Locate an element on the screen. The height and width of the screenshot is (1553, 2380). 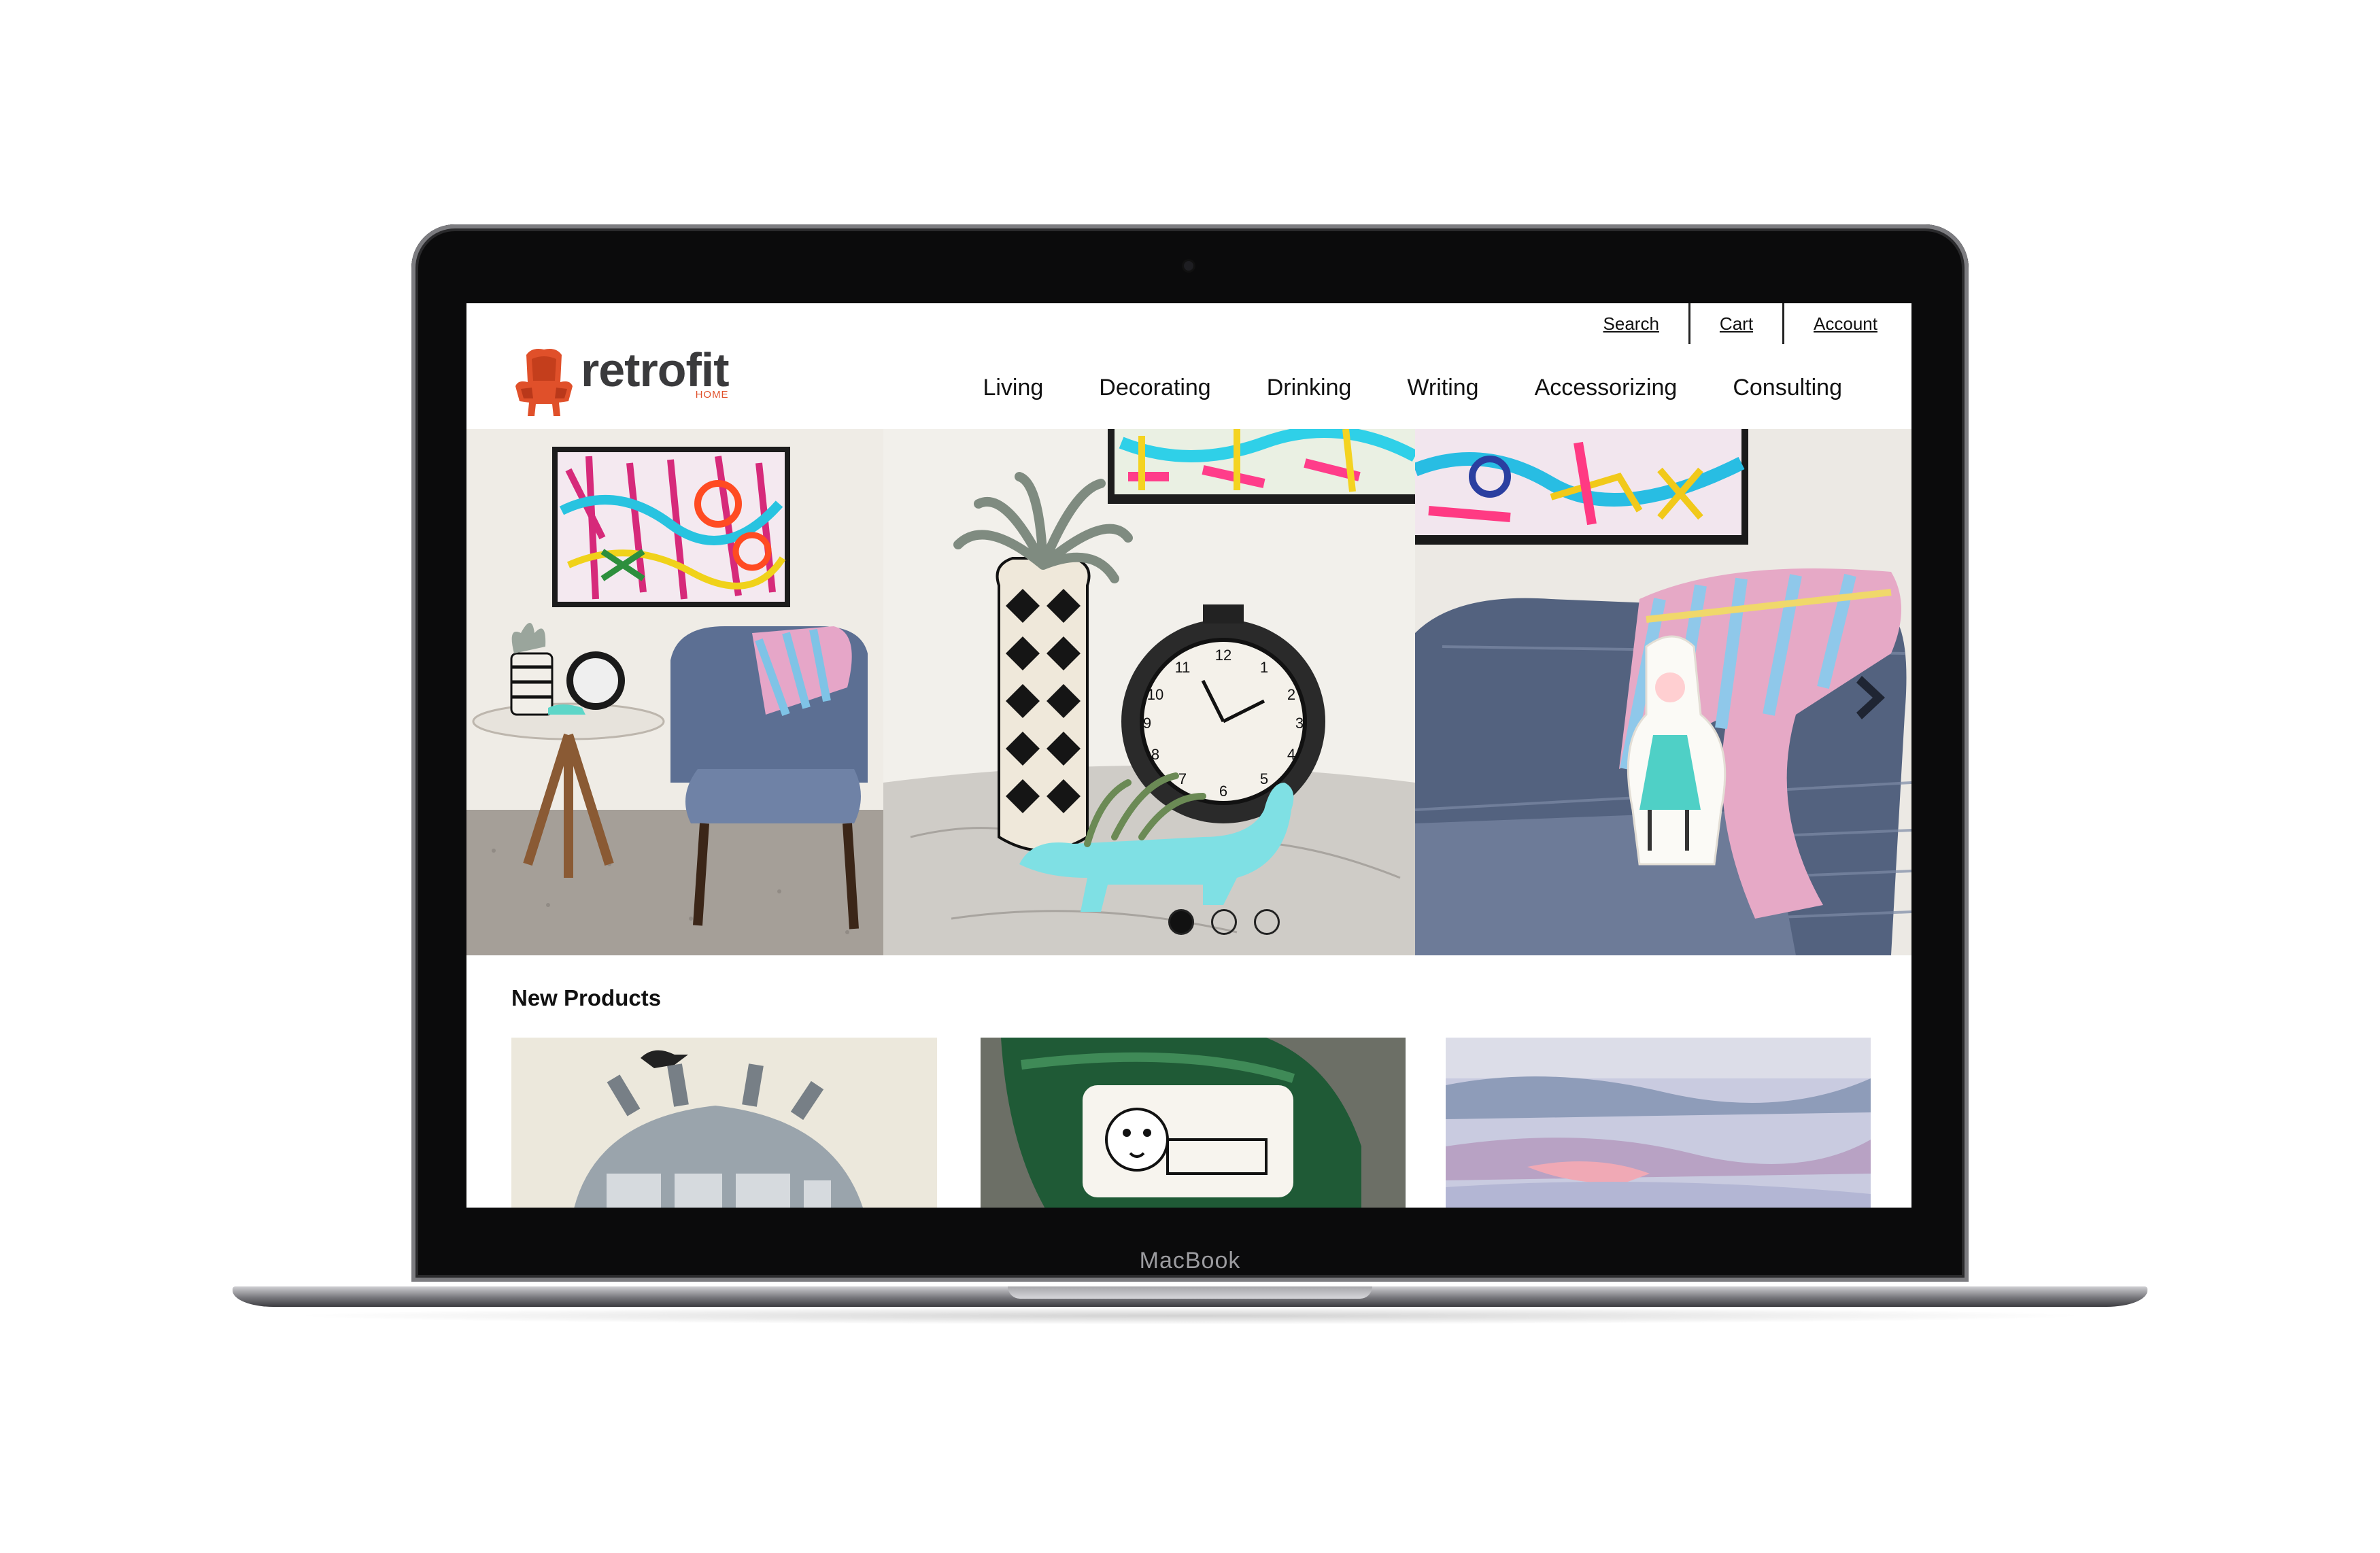
device-label: MacBook is located at coordinates (1190, 1261).